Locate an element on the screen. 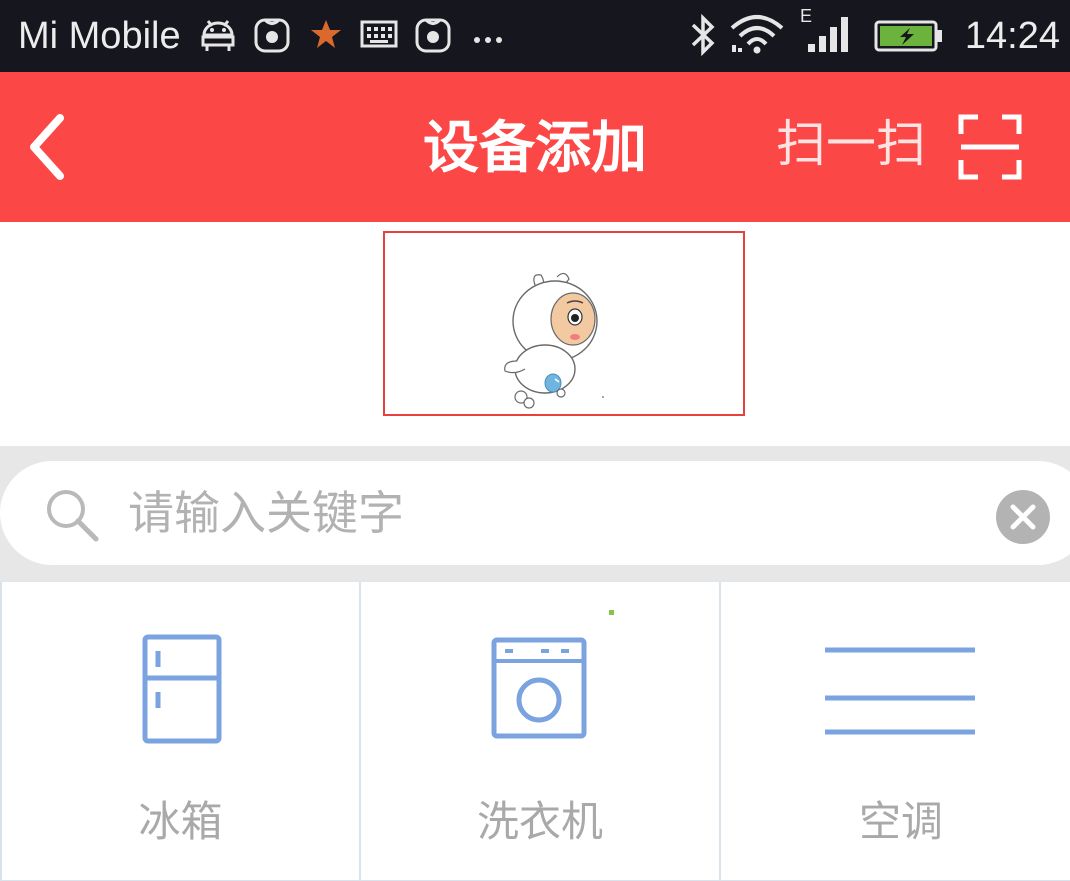 Image resolution: width=1070 pixels, height=881 pixels. category-washing-machine: 洗衣机 is located at coordinates (541, 731).